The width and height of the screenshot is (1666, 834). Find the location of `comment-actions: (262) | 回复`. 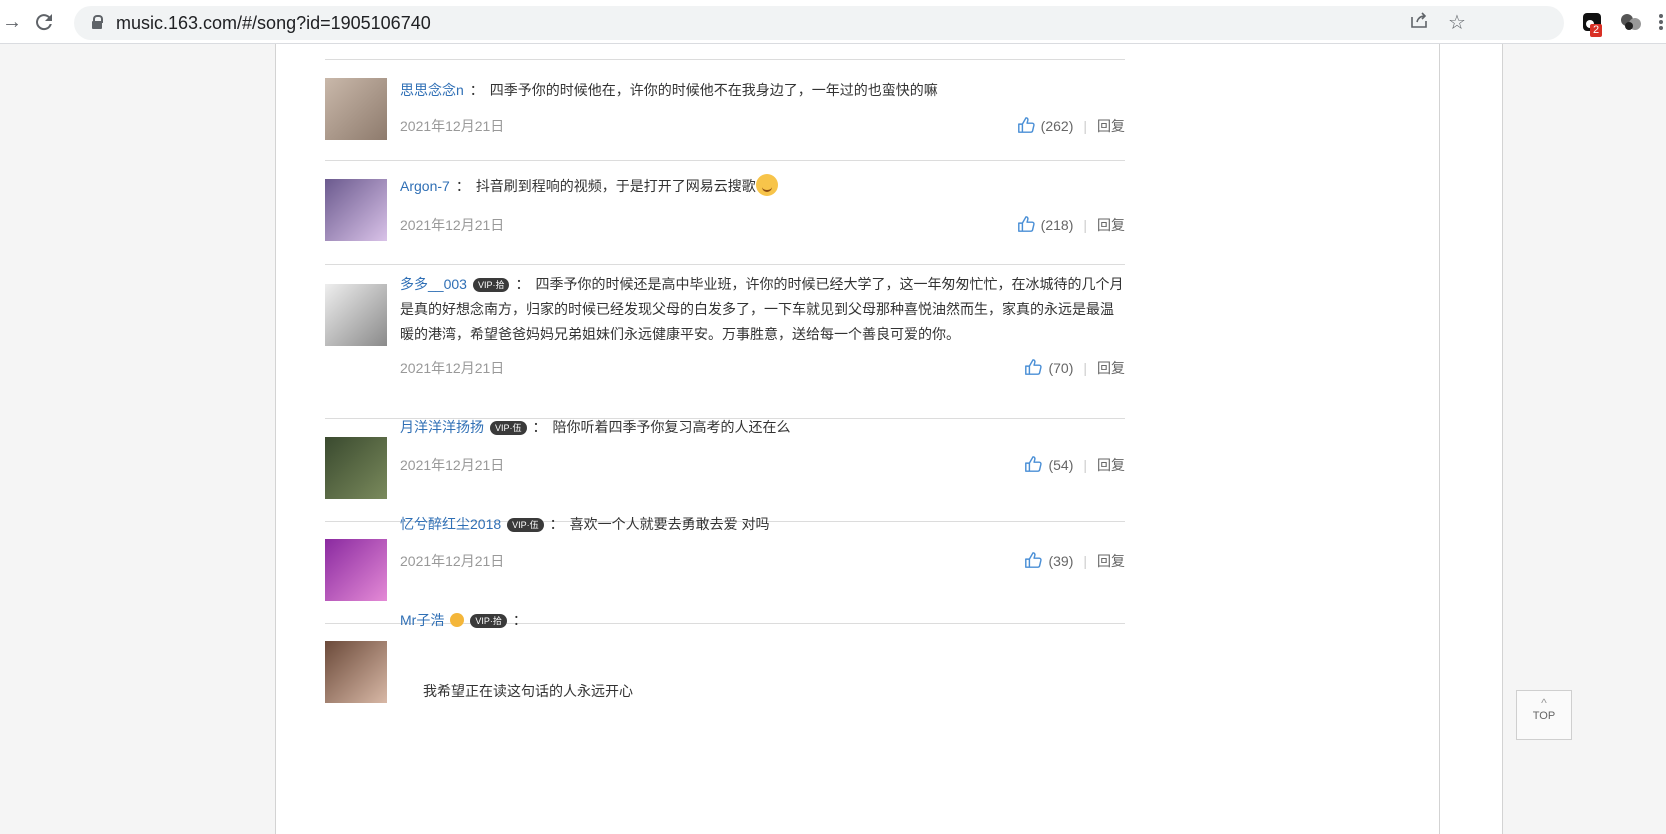

comment-actions: (262) | 回复 is located at coordinates (1071, 126).